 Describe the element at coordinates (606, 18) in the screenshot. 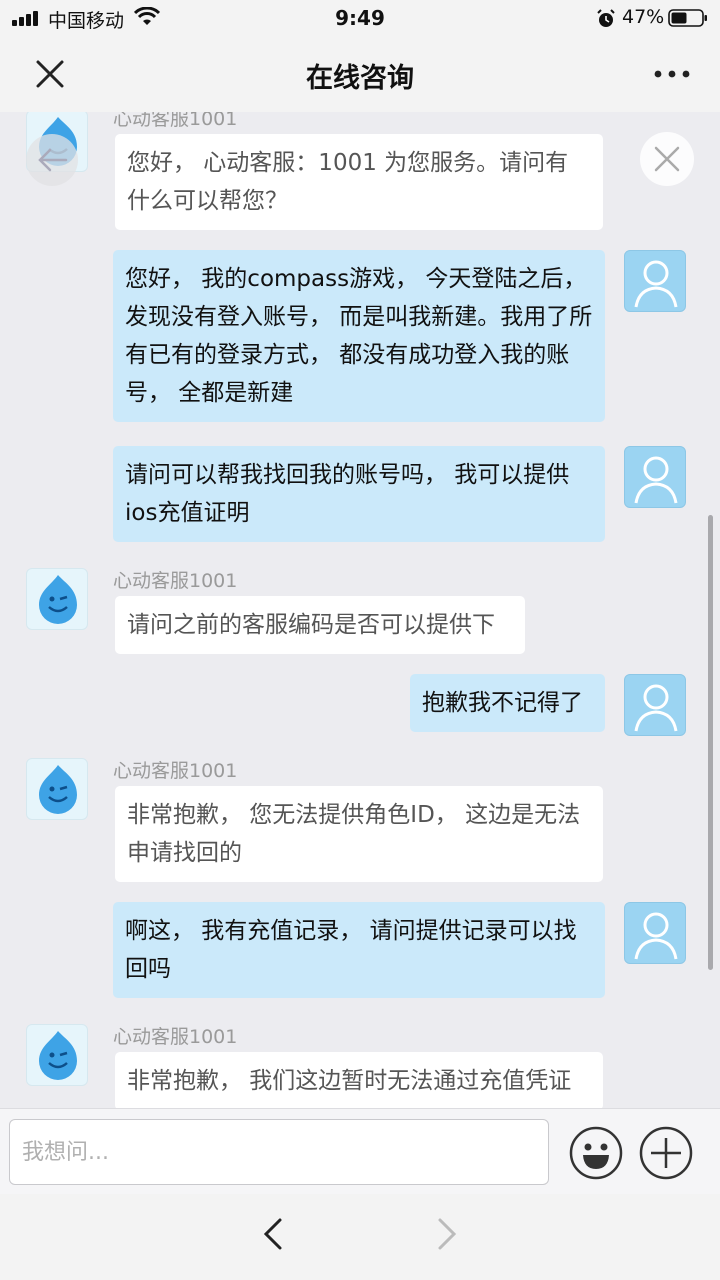

I see `alarm-icon` at that location.